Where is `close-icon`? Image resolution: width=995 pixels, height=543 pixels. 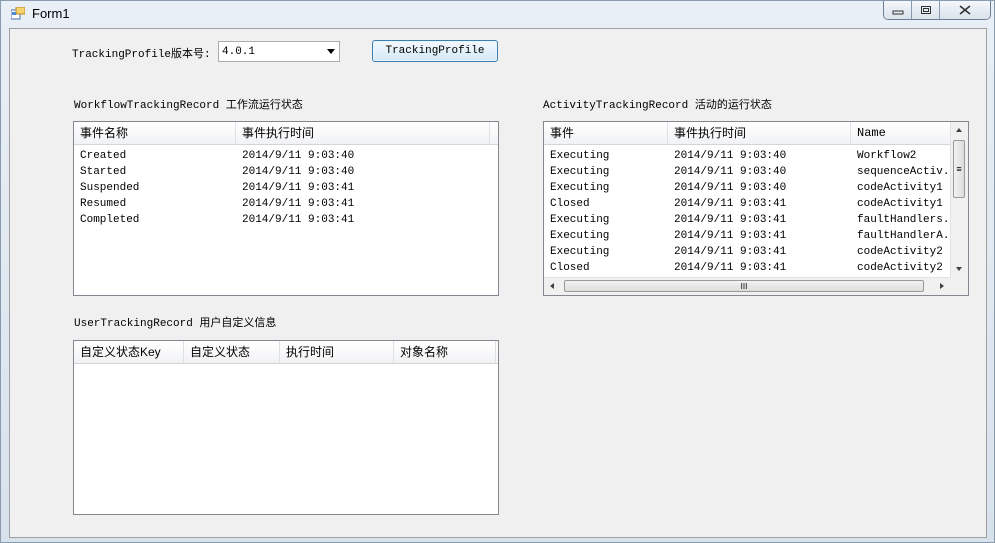 close-icon is located at coordinates (965, 10).